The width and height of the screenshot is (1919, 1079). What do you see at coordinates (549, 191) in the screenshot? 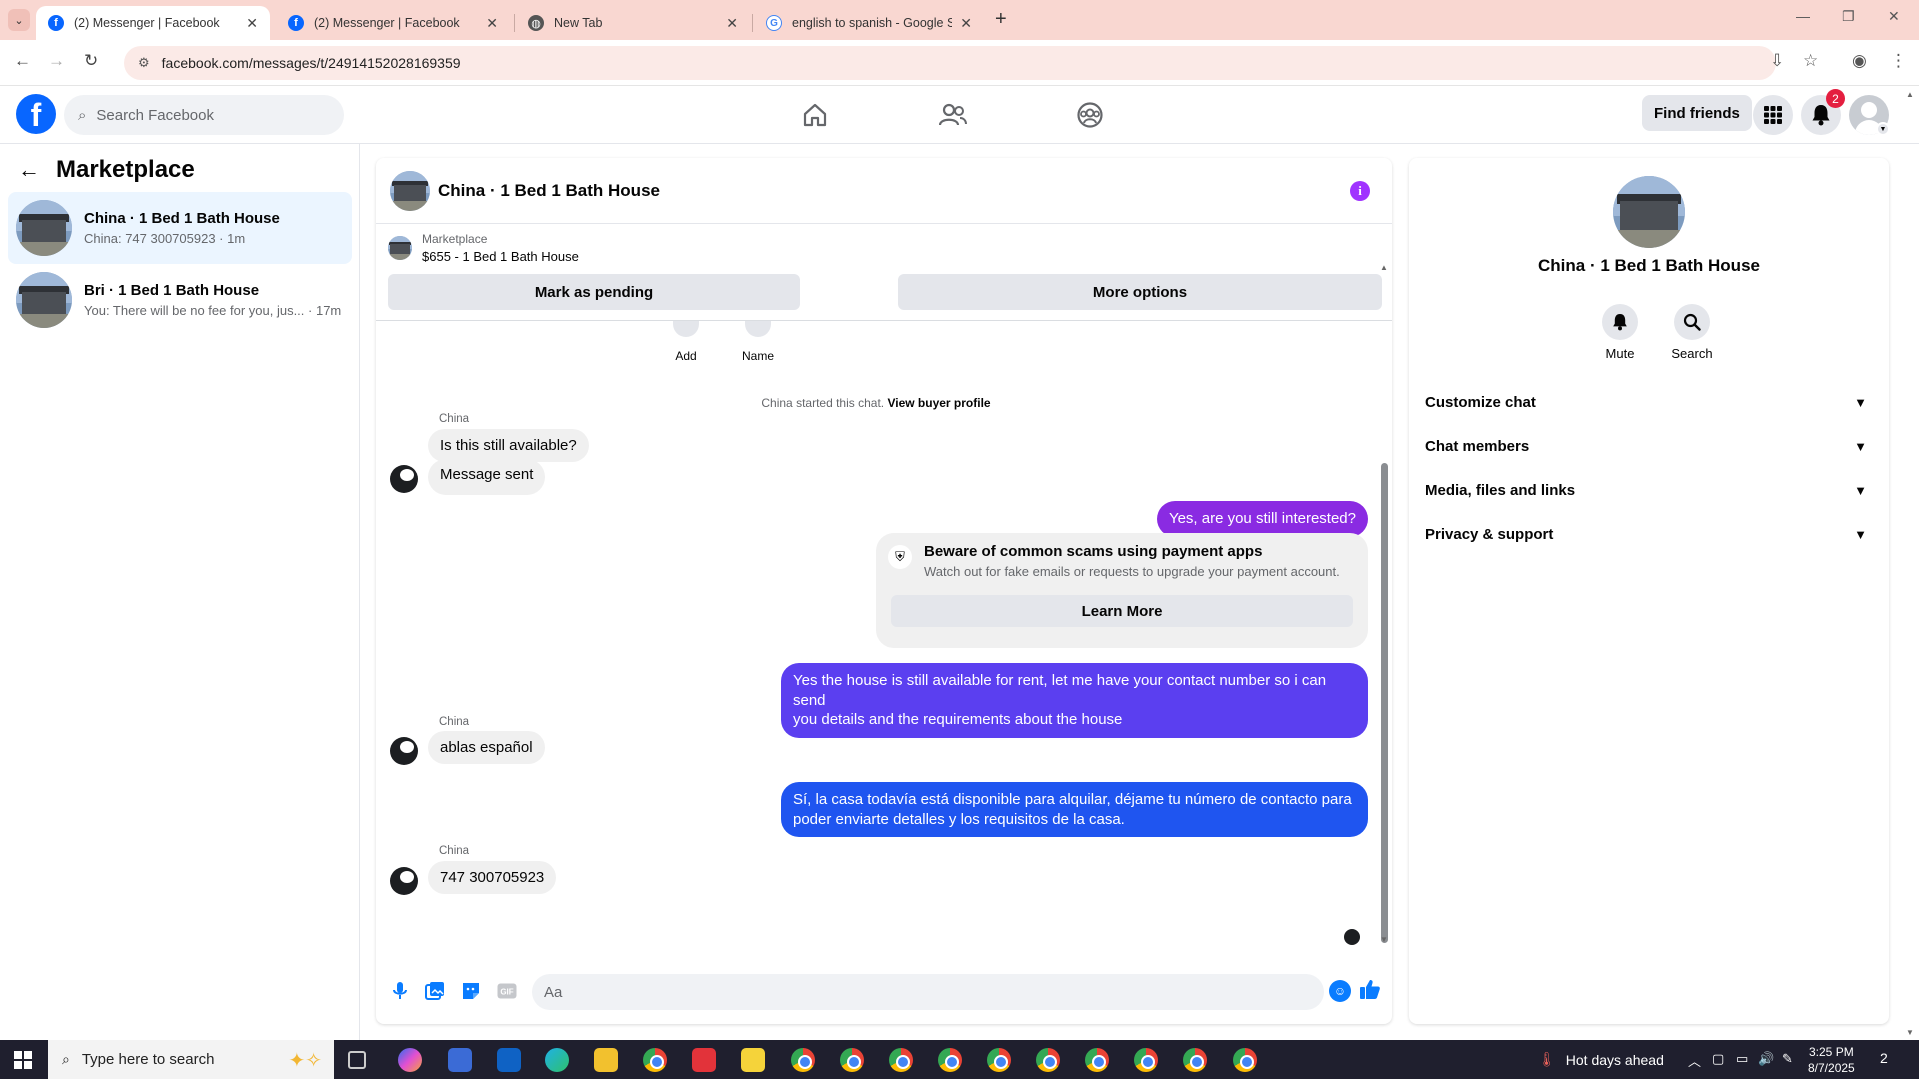
I see `chat-title: China · 1 Bed 1 Bath House` at bounding box center [549, 191].